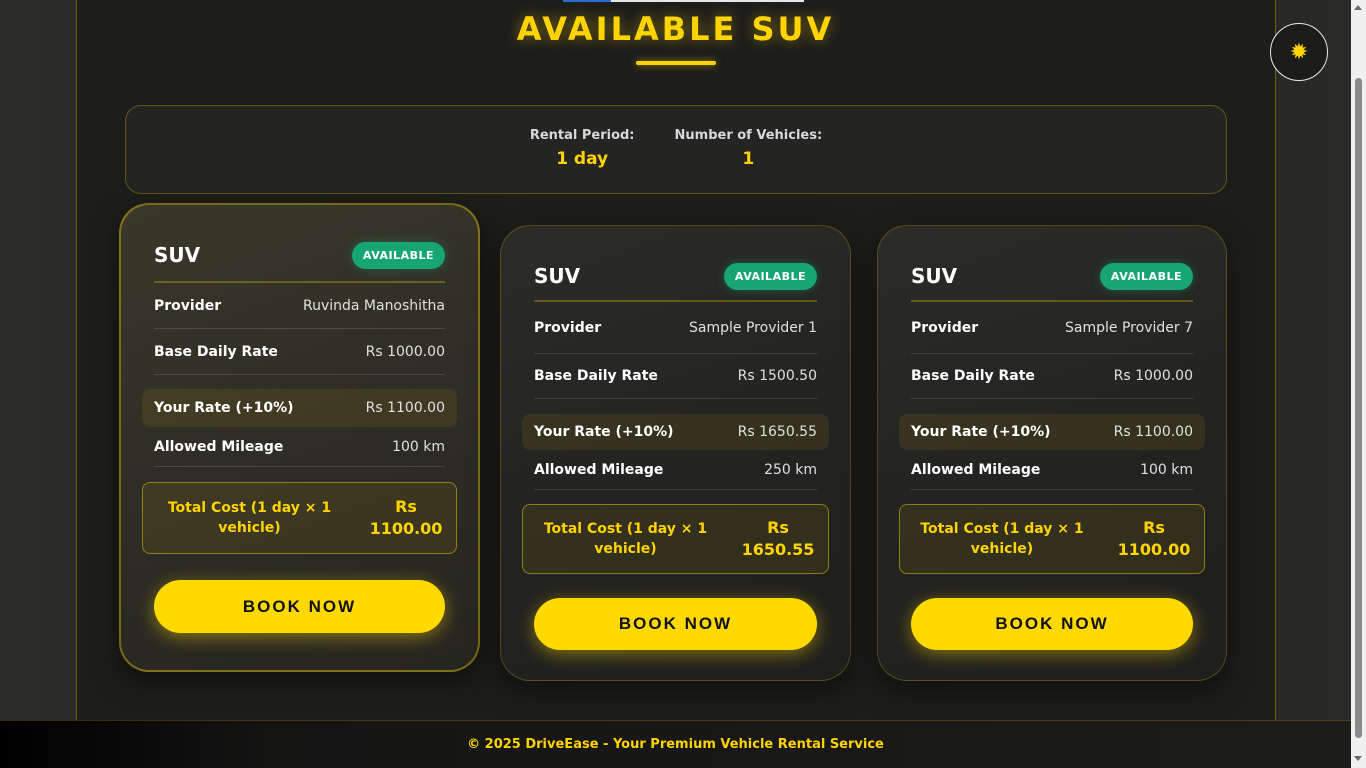 The width and height of the screenshot is (1366, 768). I want to click on vertical-scrollbar, so click(1358, 384).